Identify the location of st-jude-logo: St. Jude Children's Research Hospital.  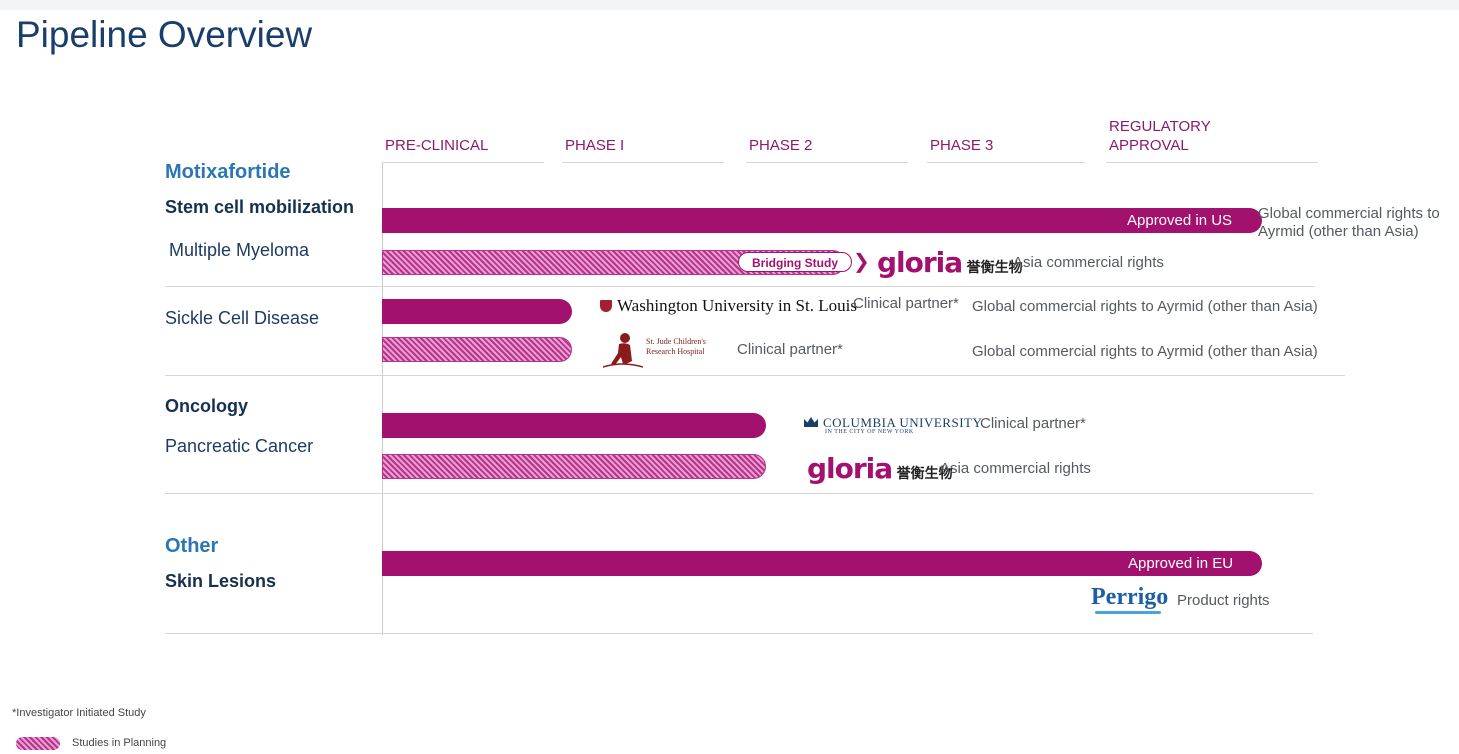
(662, 350).